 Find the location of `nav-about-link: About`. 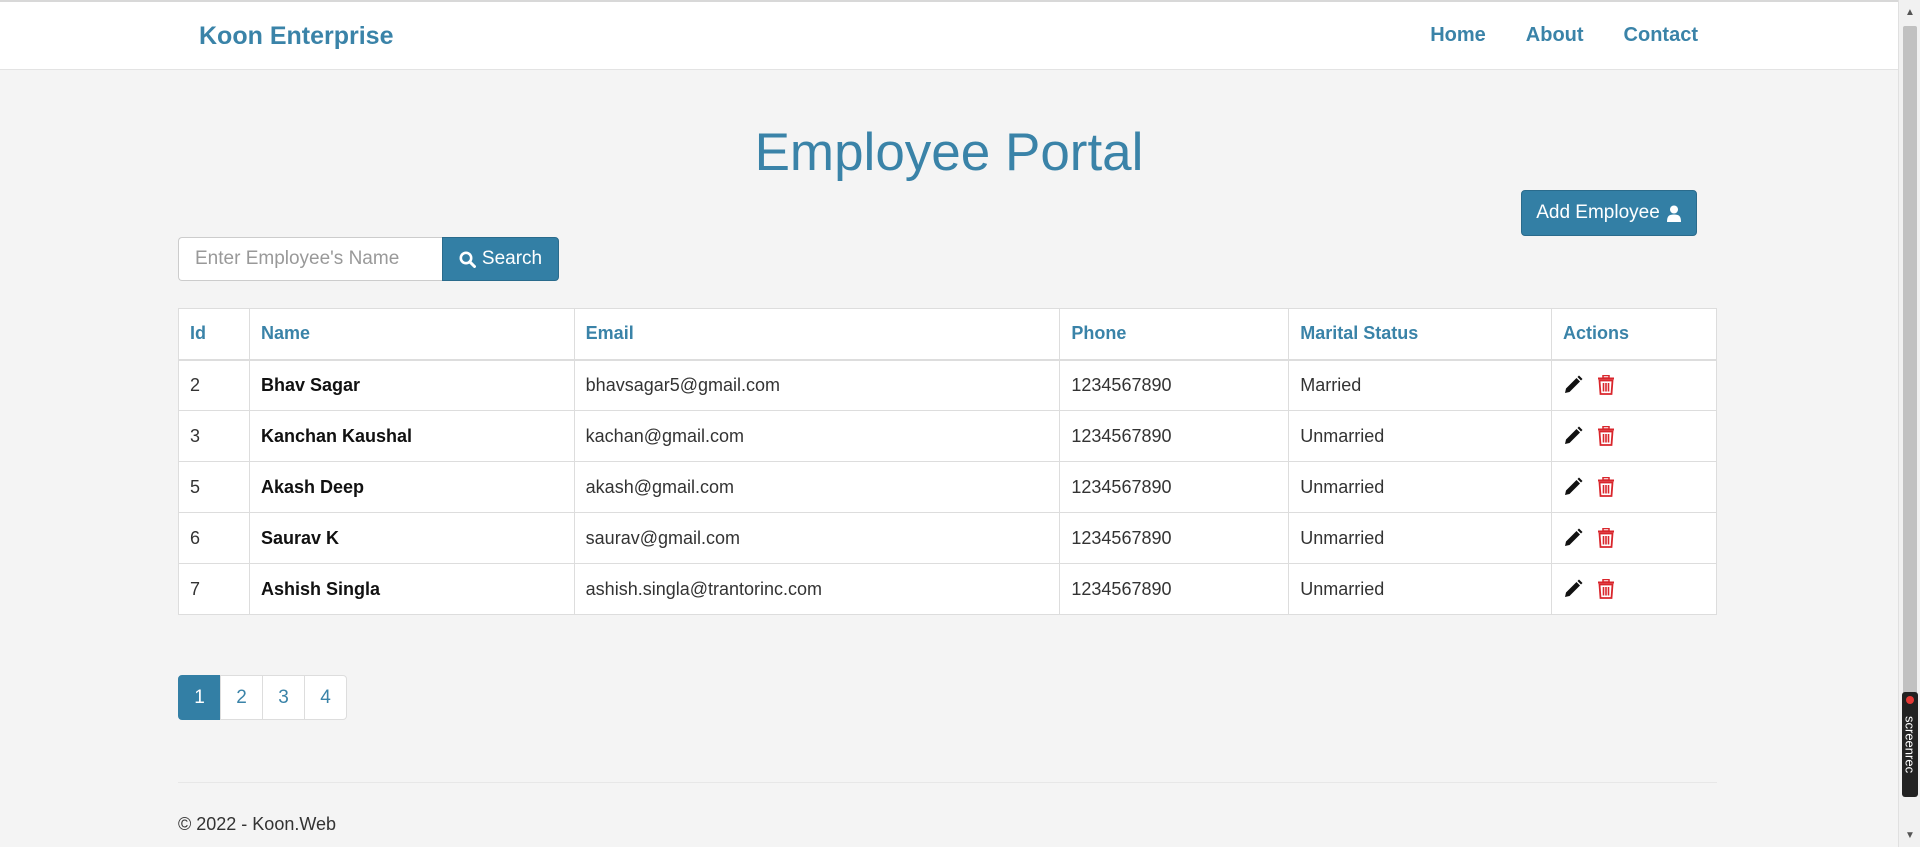

nav-about-link: About is located at coordinates (1555, 35).